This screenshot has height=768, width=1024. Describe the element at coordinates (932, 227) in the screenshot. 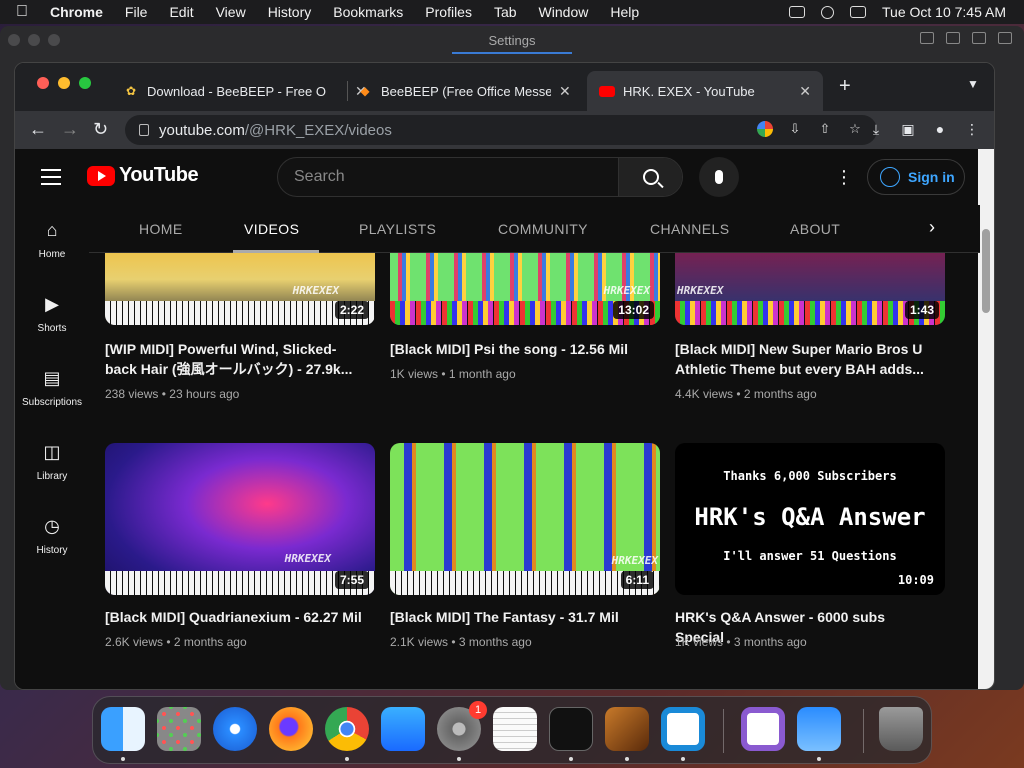

I see `chevron-right-icon: ›` at that location.